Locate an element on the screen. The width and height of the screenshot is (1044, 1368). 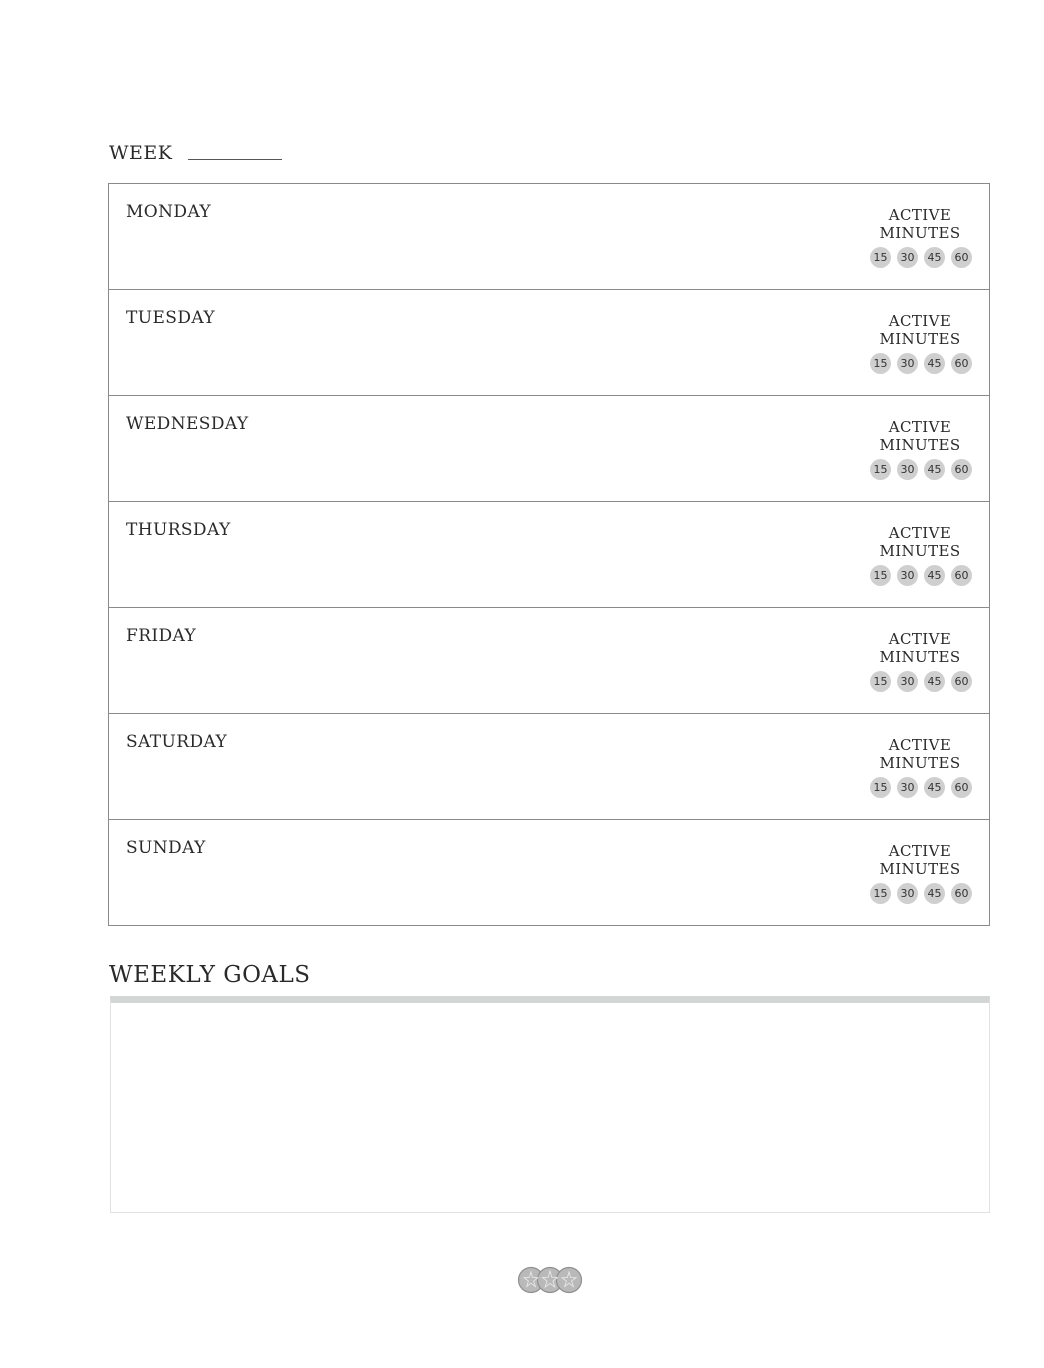
day-row-monday: MONDAY ACTIVE MINUTES 15 30 45 60 is located at coordinates (549, 237).